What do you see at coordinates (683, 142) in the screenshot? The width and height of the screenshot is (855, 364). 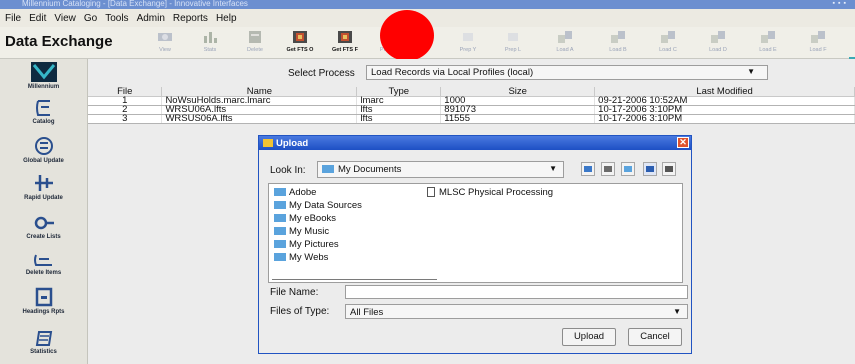 I see `close-icon: ✕` at bounding box center [683, 142].